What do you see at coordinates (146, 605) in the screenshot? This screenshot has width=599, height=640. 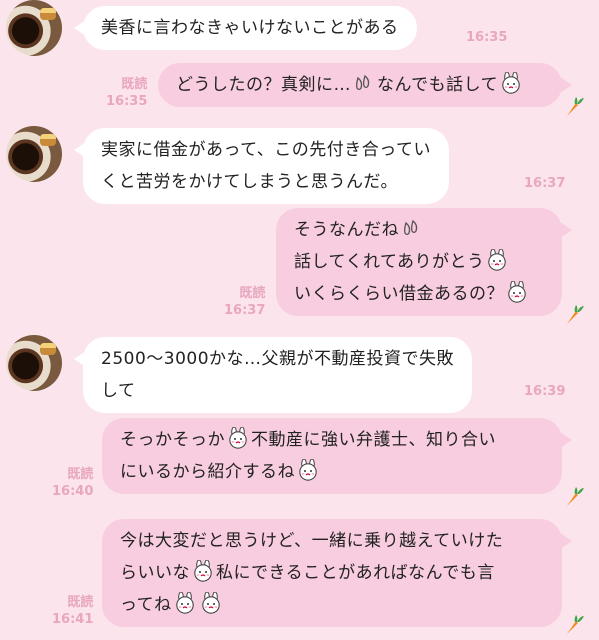 I see `message-text: ってね` at bounding box center [146, 605].